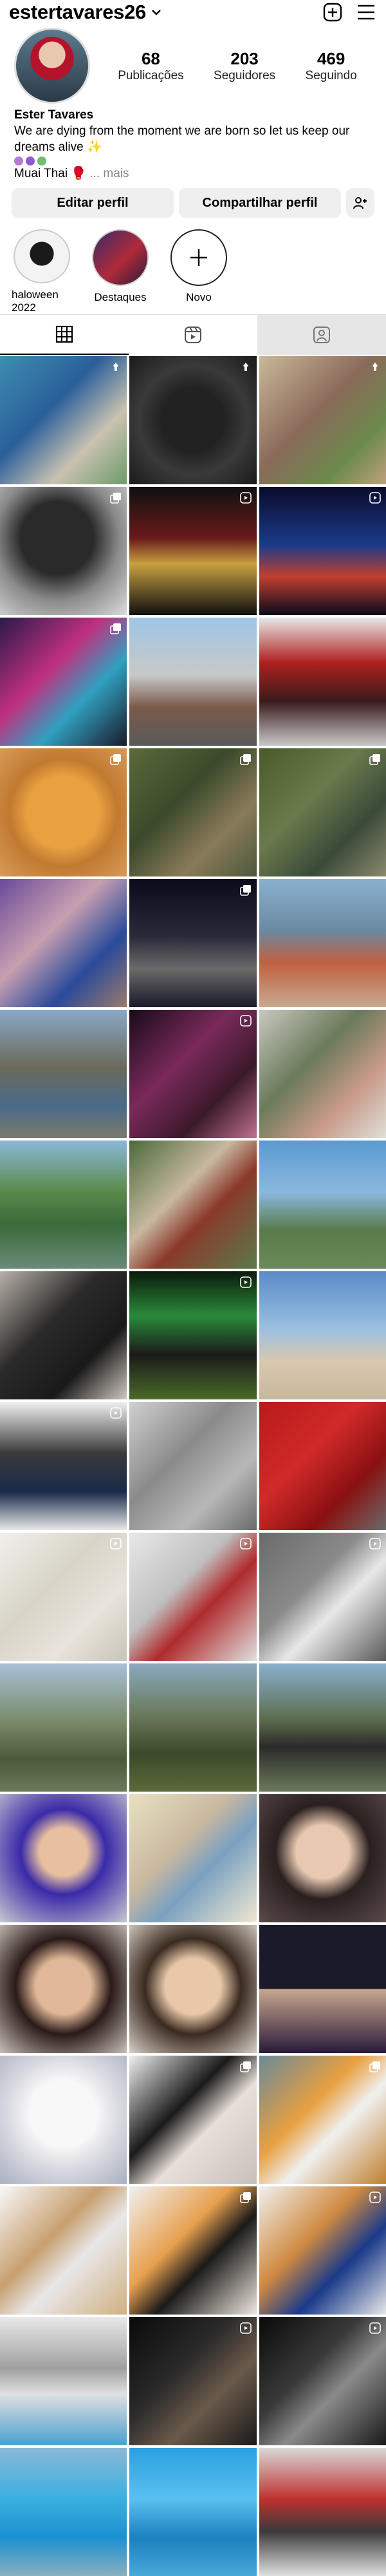  Describe the element at coordinates (321, 335) in the screenshot. I see `tab-tagged` at that location.